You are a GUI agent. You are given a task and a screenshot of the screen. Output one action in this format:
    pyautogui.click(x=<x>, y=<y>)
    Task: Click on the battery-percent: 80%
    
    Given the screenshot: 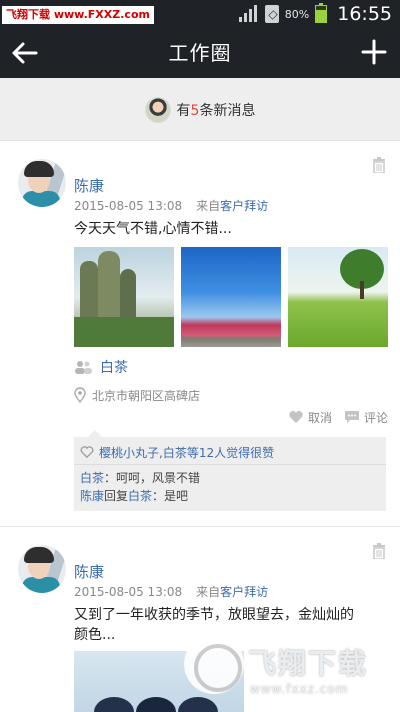 What is the action you would take?
    pyautogui.click(x=297, y=14)
    